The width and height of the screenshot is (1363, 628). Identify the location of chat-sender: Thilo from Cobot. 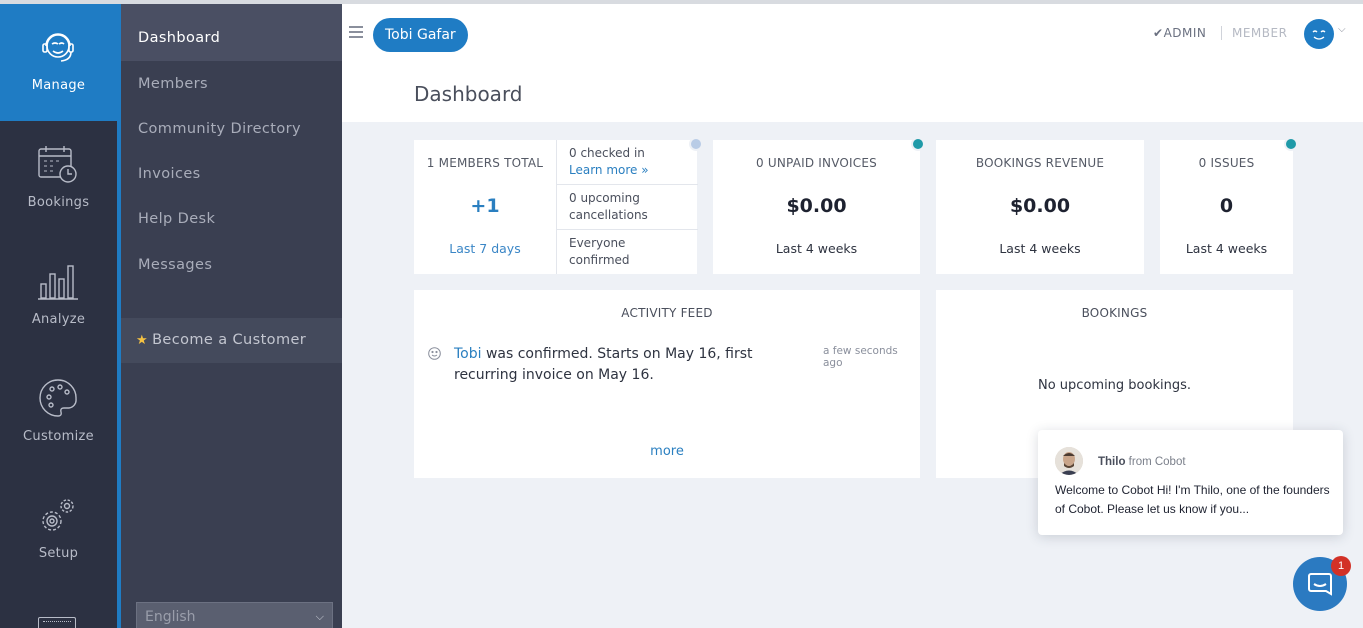
(1142, 462).